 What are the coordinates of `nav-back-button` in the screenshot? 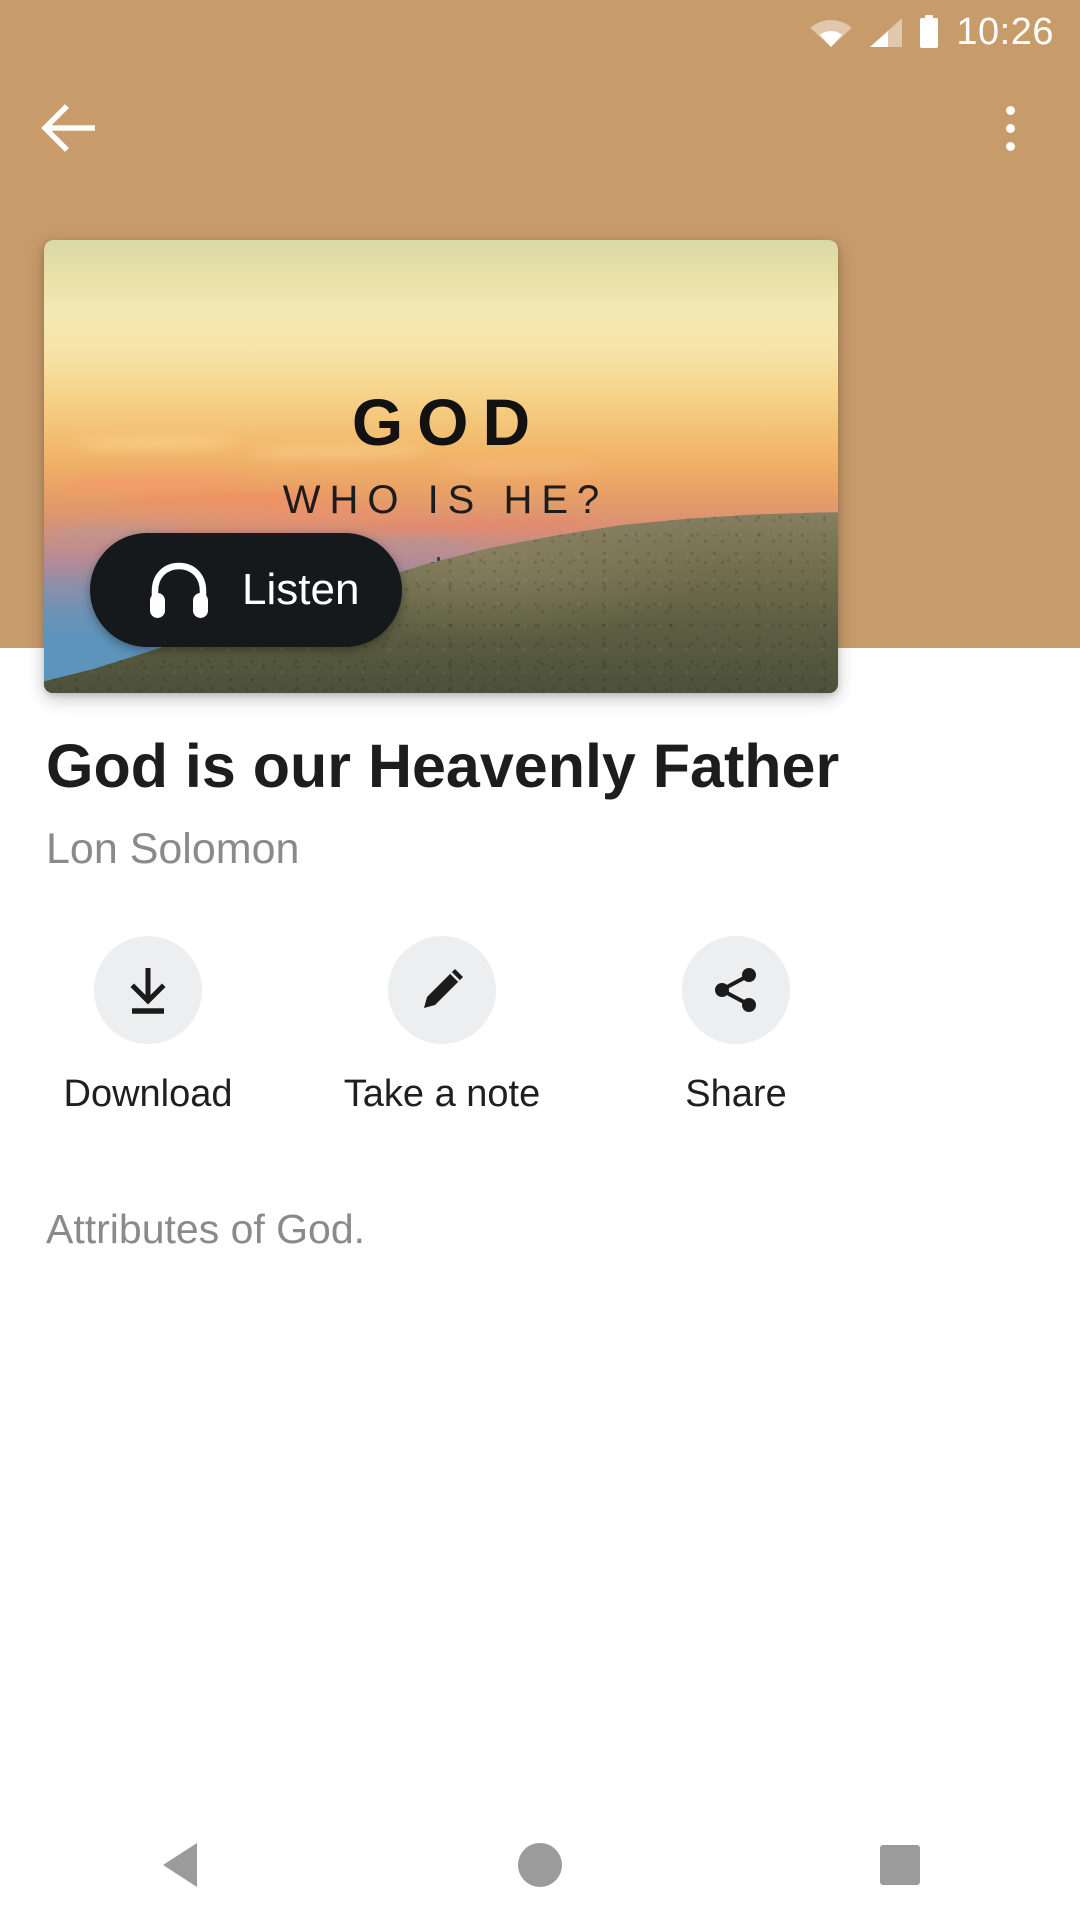 It's located at (180, 1865).